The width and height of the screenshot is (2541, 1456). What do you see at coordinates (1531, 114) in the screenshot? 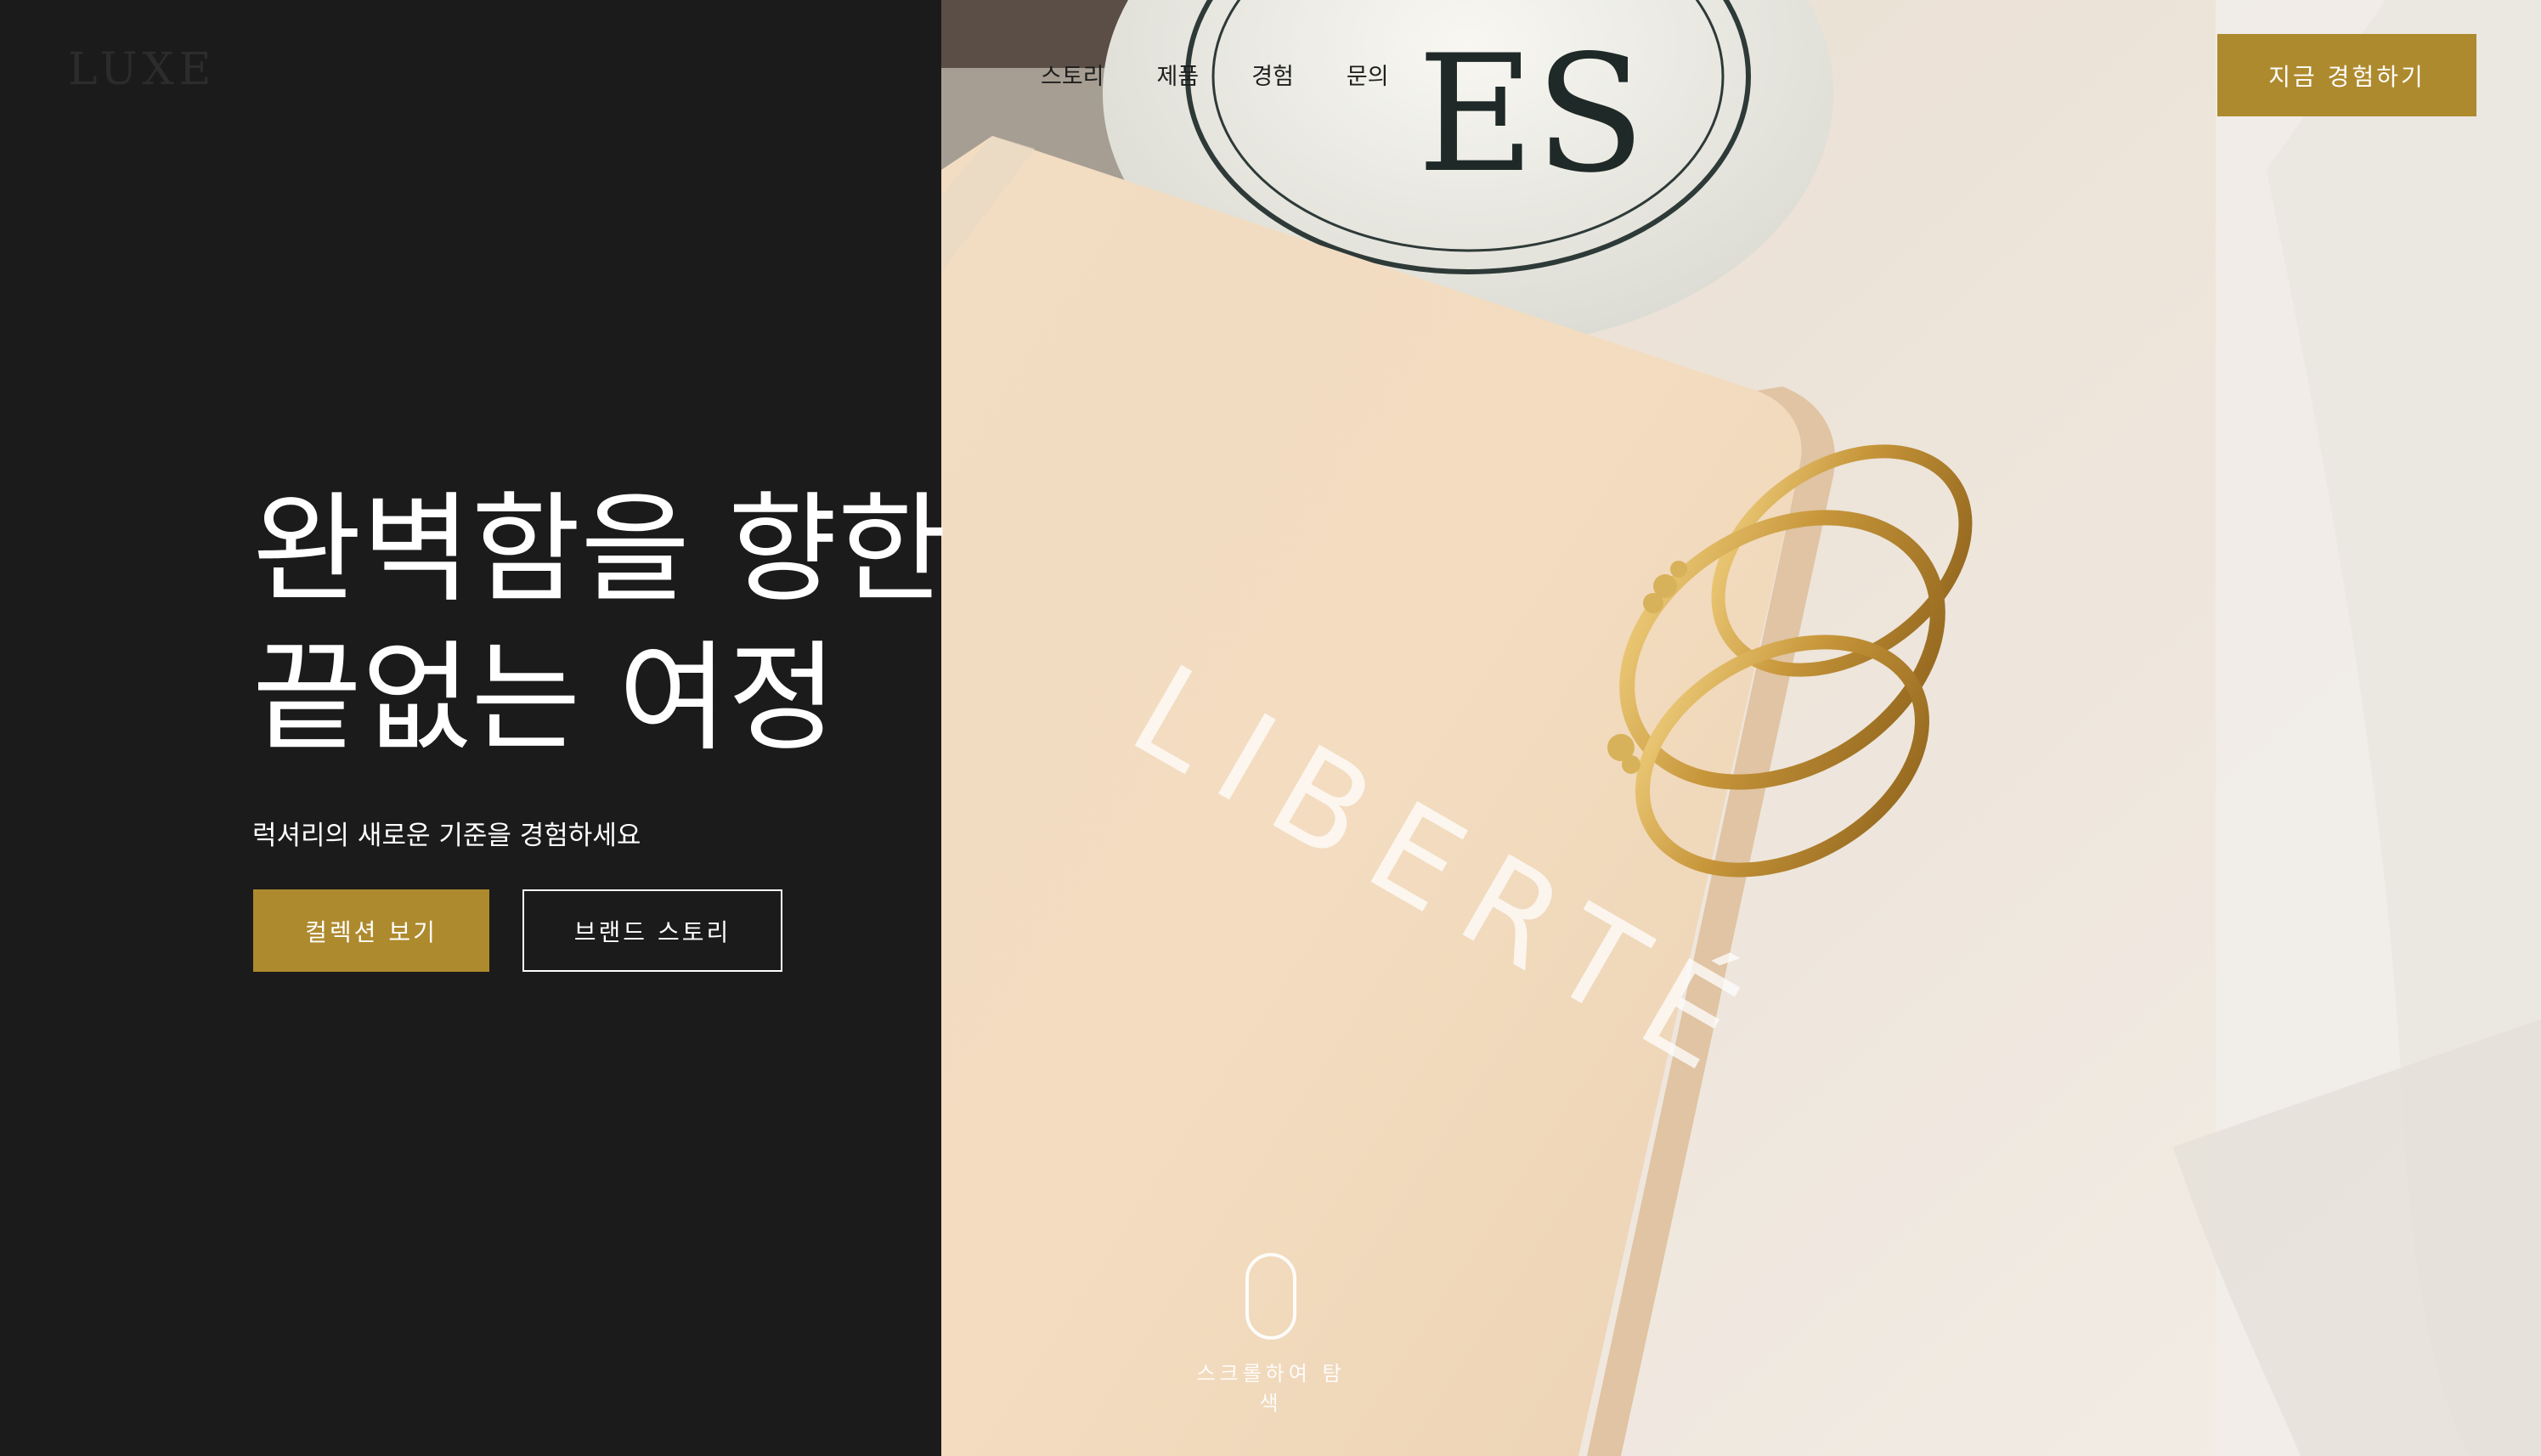
I see `bottle-label-text: ES` at bounding box center [1531, 114].